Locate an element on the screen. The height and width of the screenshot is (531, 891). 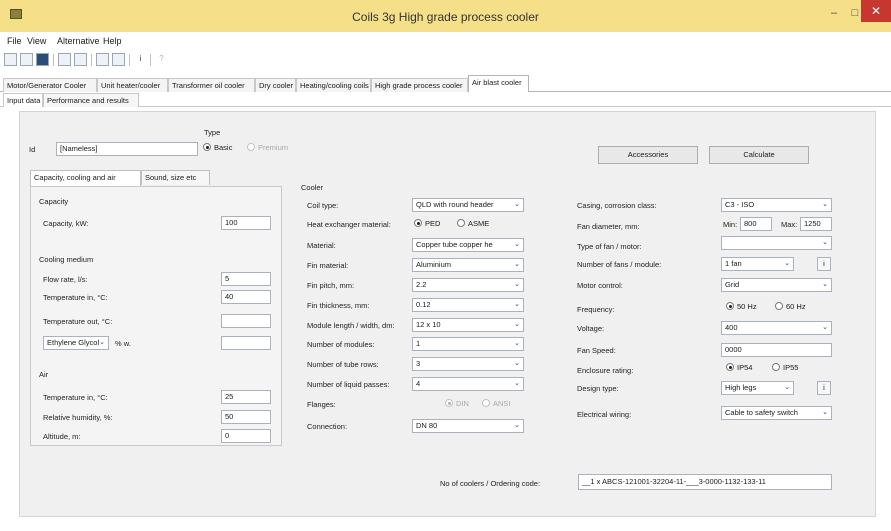
wiring-select: Cable to safety switch ⌄ is located at coordinates (776, 413).